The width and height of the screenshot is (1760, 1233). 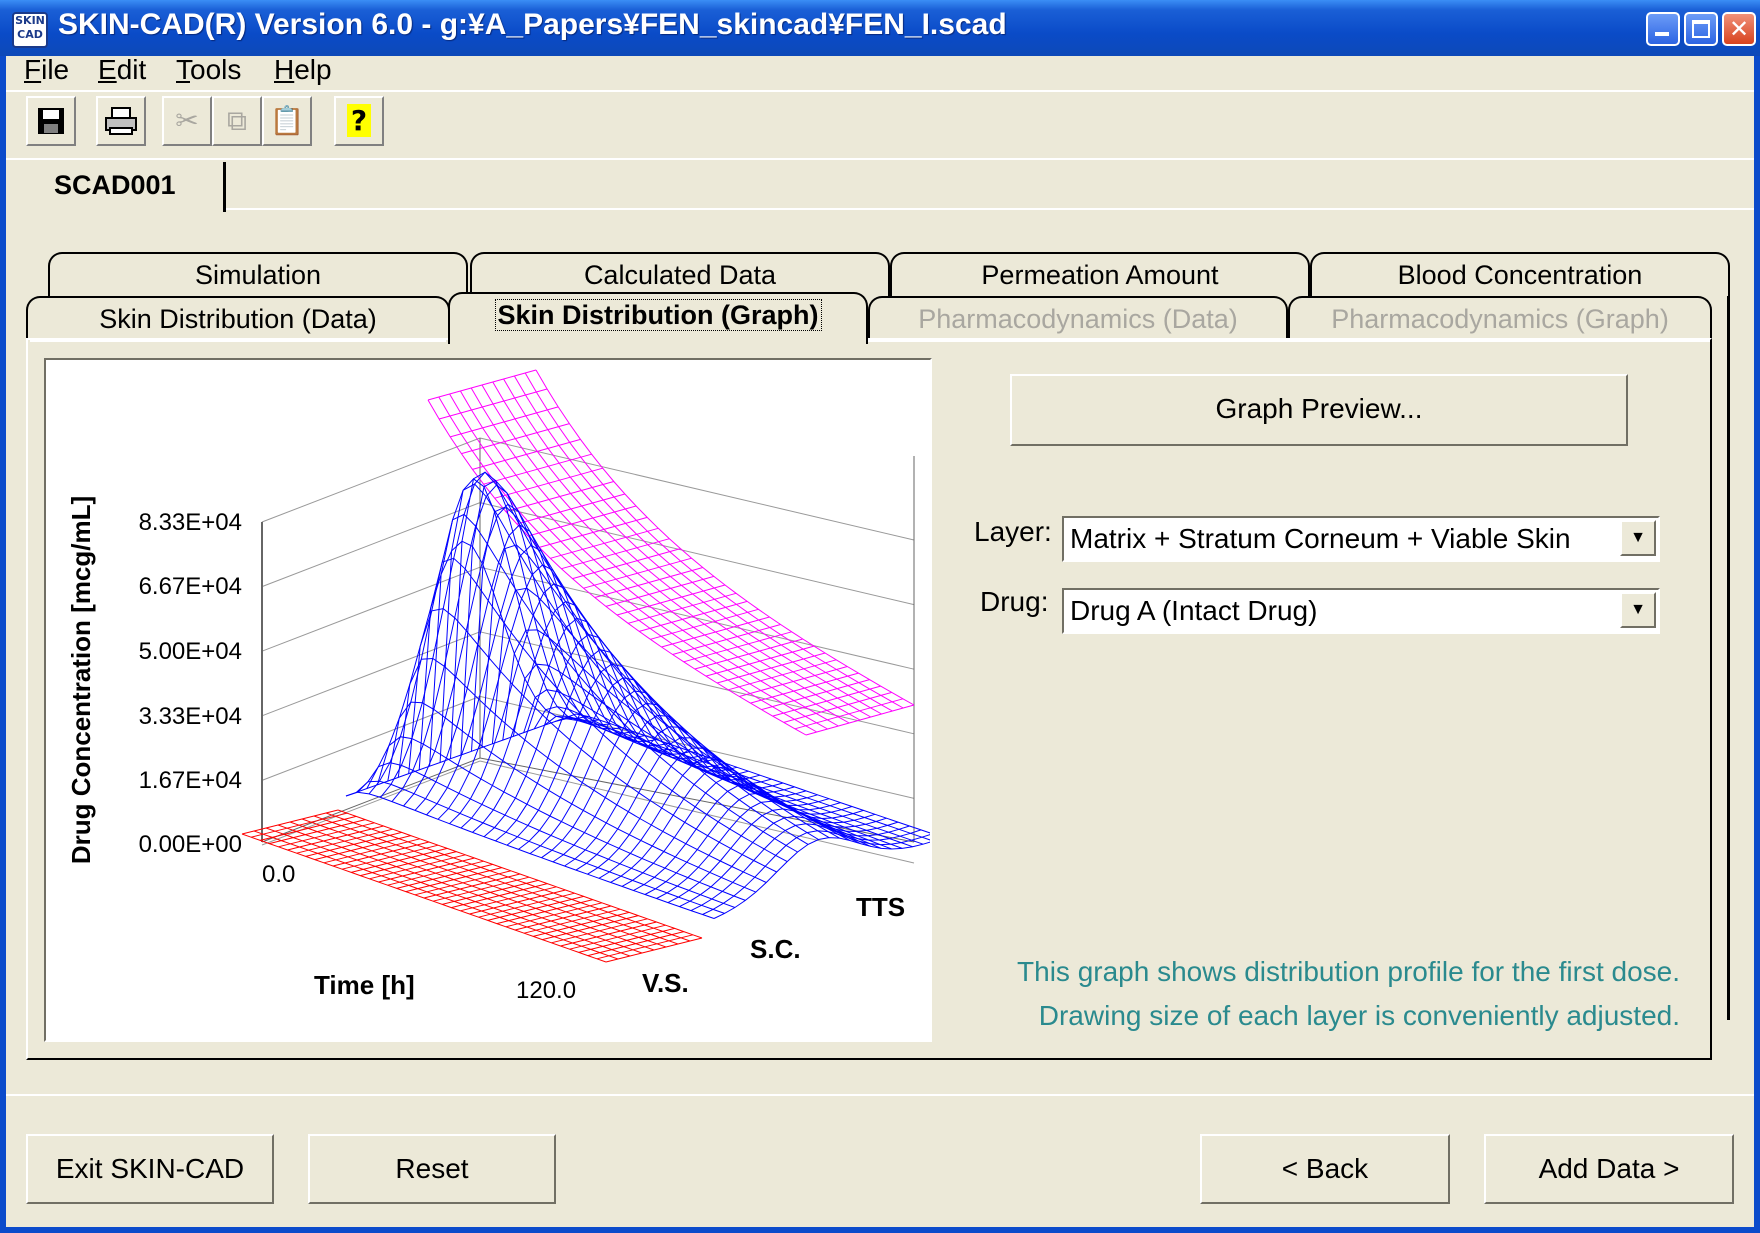 I want to click on reset-button: Reset, so click(x=432, y=1169).